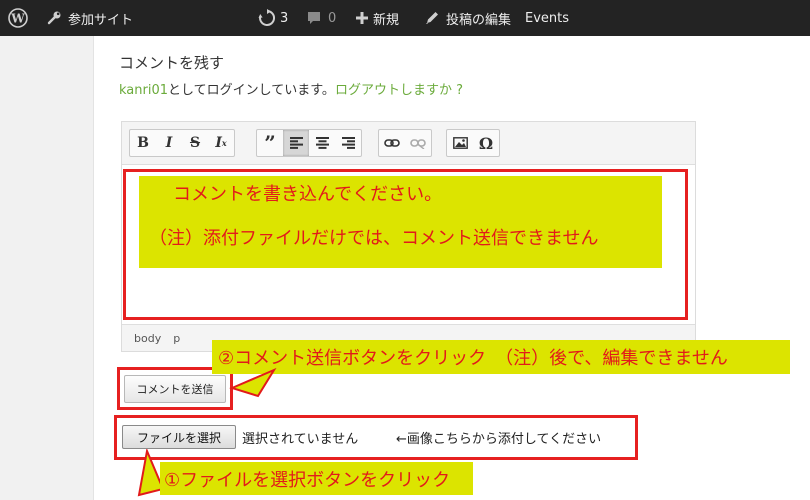  What do you see at coordinates (179, 437) in the screenshot?
I see `choose-file-button: ファイルを選択` at bounding box center [179, 437].